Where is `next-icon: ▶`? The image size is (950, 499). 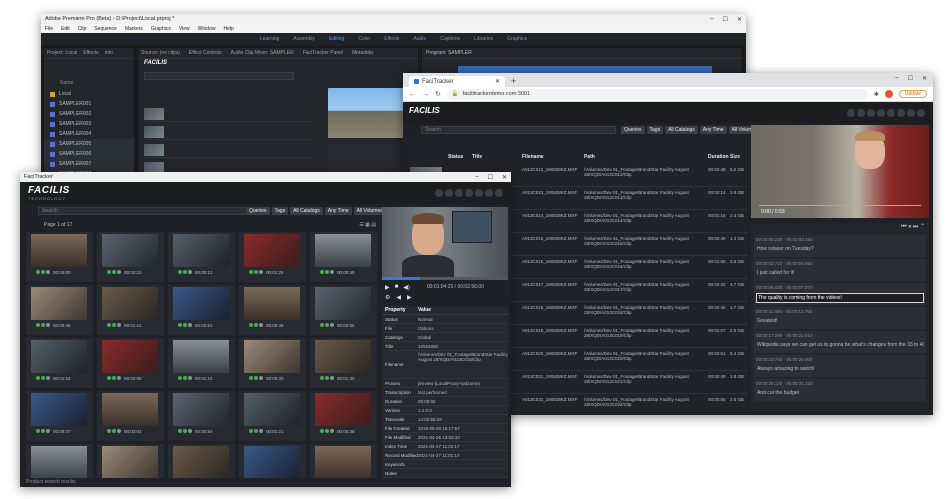 next-icon: ▶ is located at coordinates (409, 297).